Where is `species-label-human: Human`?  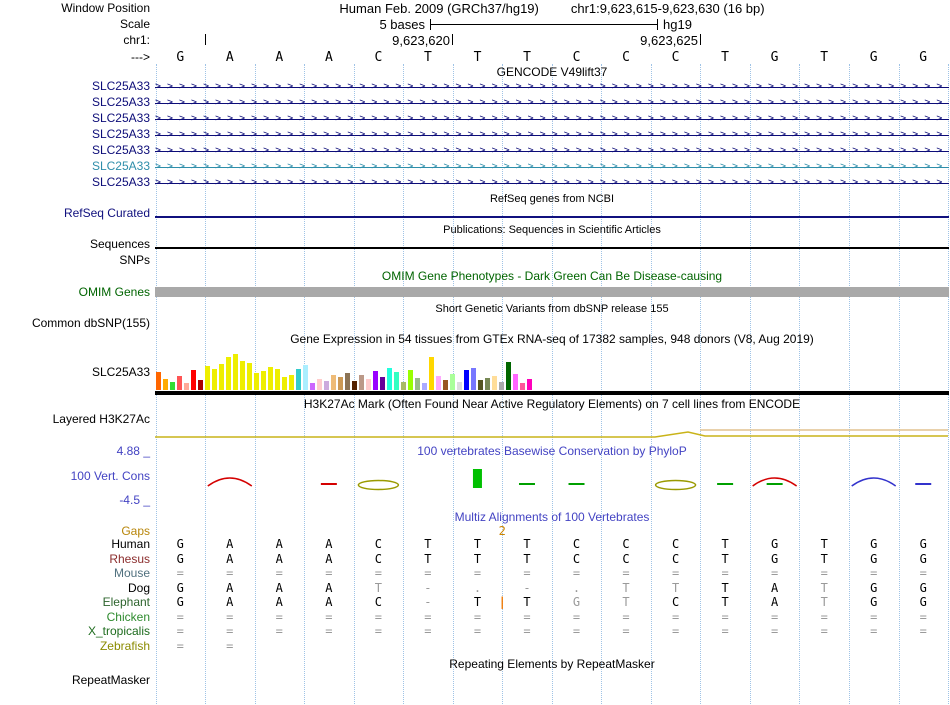 species-label-human: Human is located at coordinates (75, 544).